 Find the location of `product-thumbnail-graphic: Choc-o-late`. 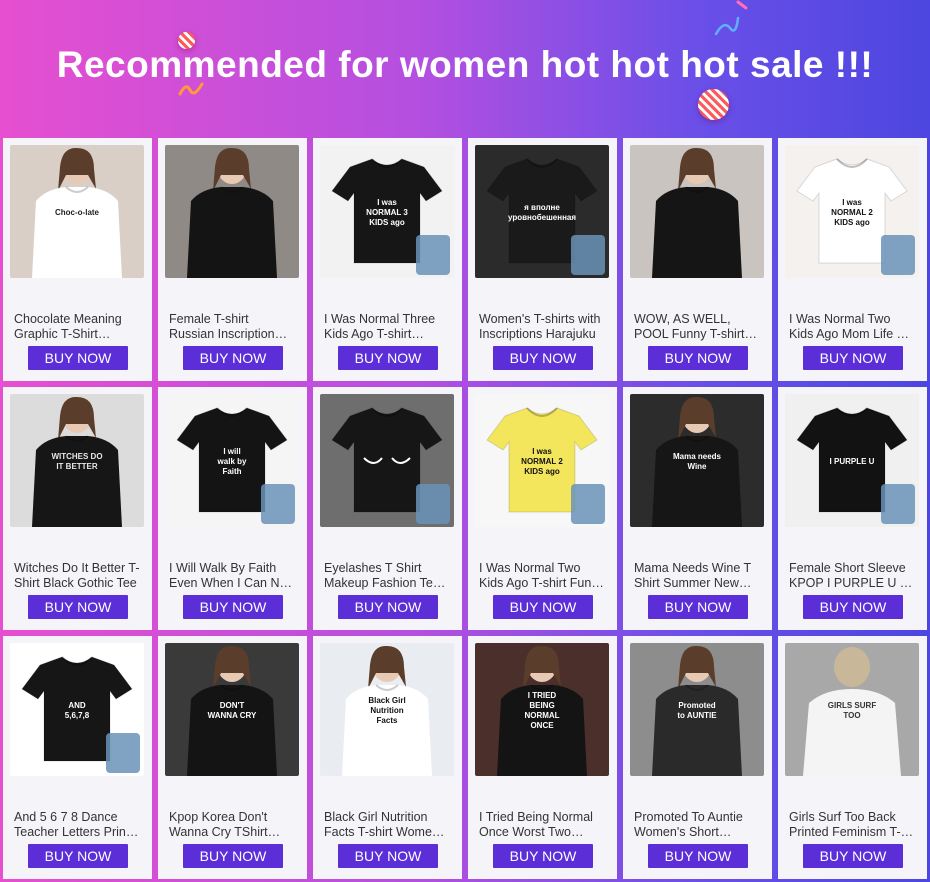

product-thumbnail-graphic: Choc-o-late is located at coordinates (77, 211).